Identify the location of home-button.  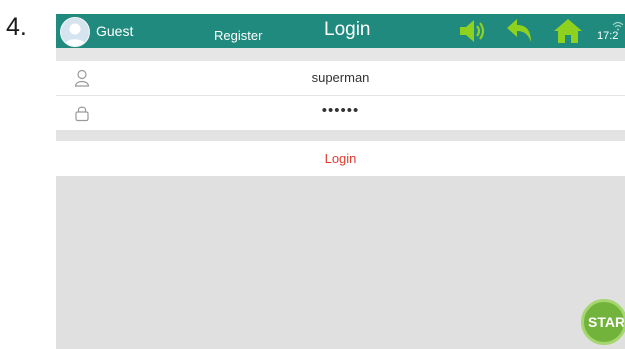
(568, 31).